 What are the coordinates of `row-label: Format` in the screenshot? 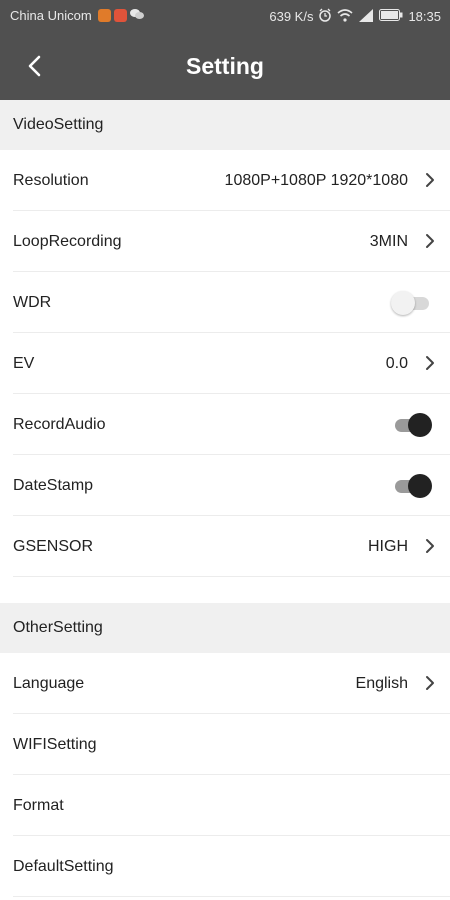 It's located at (38, 805).